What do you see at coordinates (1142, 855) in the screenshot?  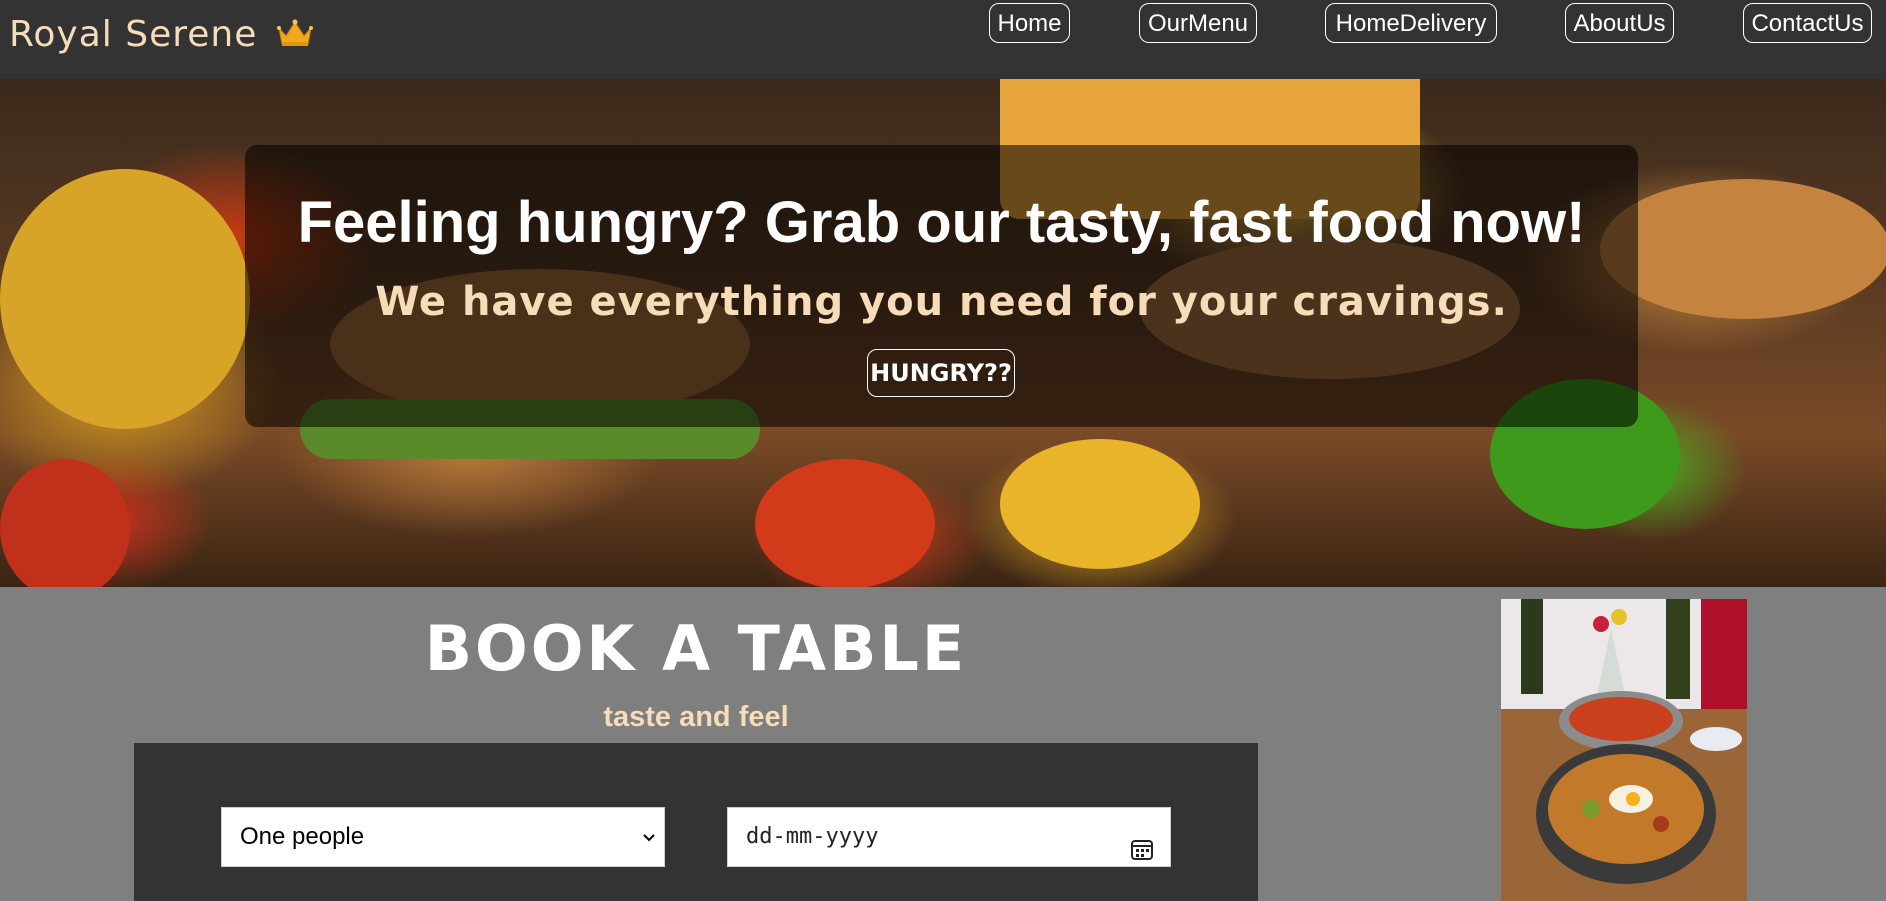 I see `calendar-icon` at bounding box center [1142, 855].